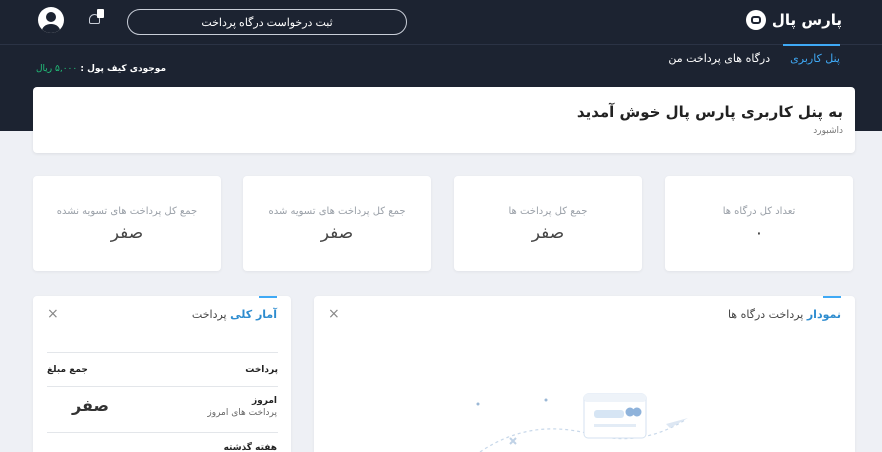 This screenshot has height=452, width=882. I want to click on welcome-card: به پنل کاربری پارس پال خوش آمدید داشبورد, so click(444, 120).